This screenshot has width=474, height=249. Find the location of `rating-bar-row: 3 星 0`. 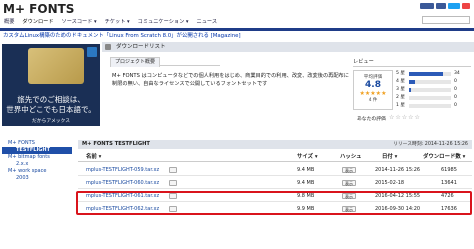

rating-bar-row: 3 星 0 is located at coordinates (426, 90).